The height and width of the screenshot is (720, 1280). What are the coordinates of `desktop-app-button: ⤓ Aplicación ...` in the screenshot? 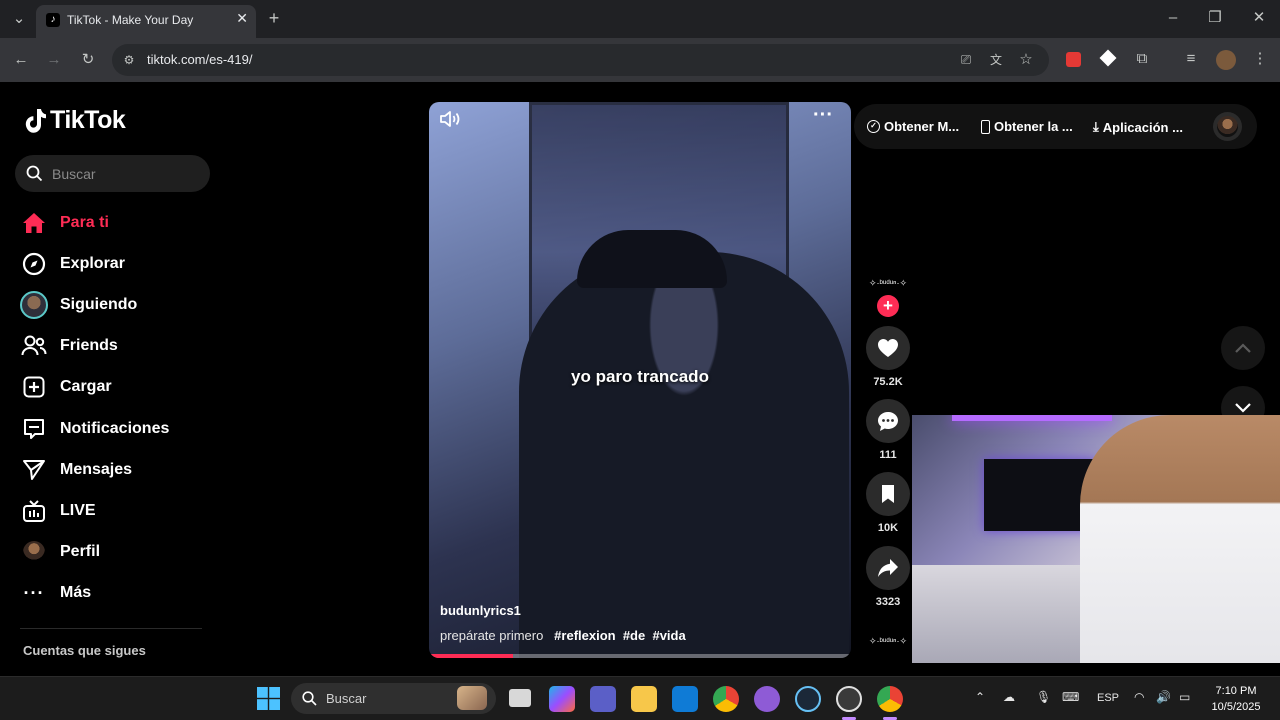 It's located at (1138, 127).